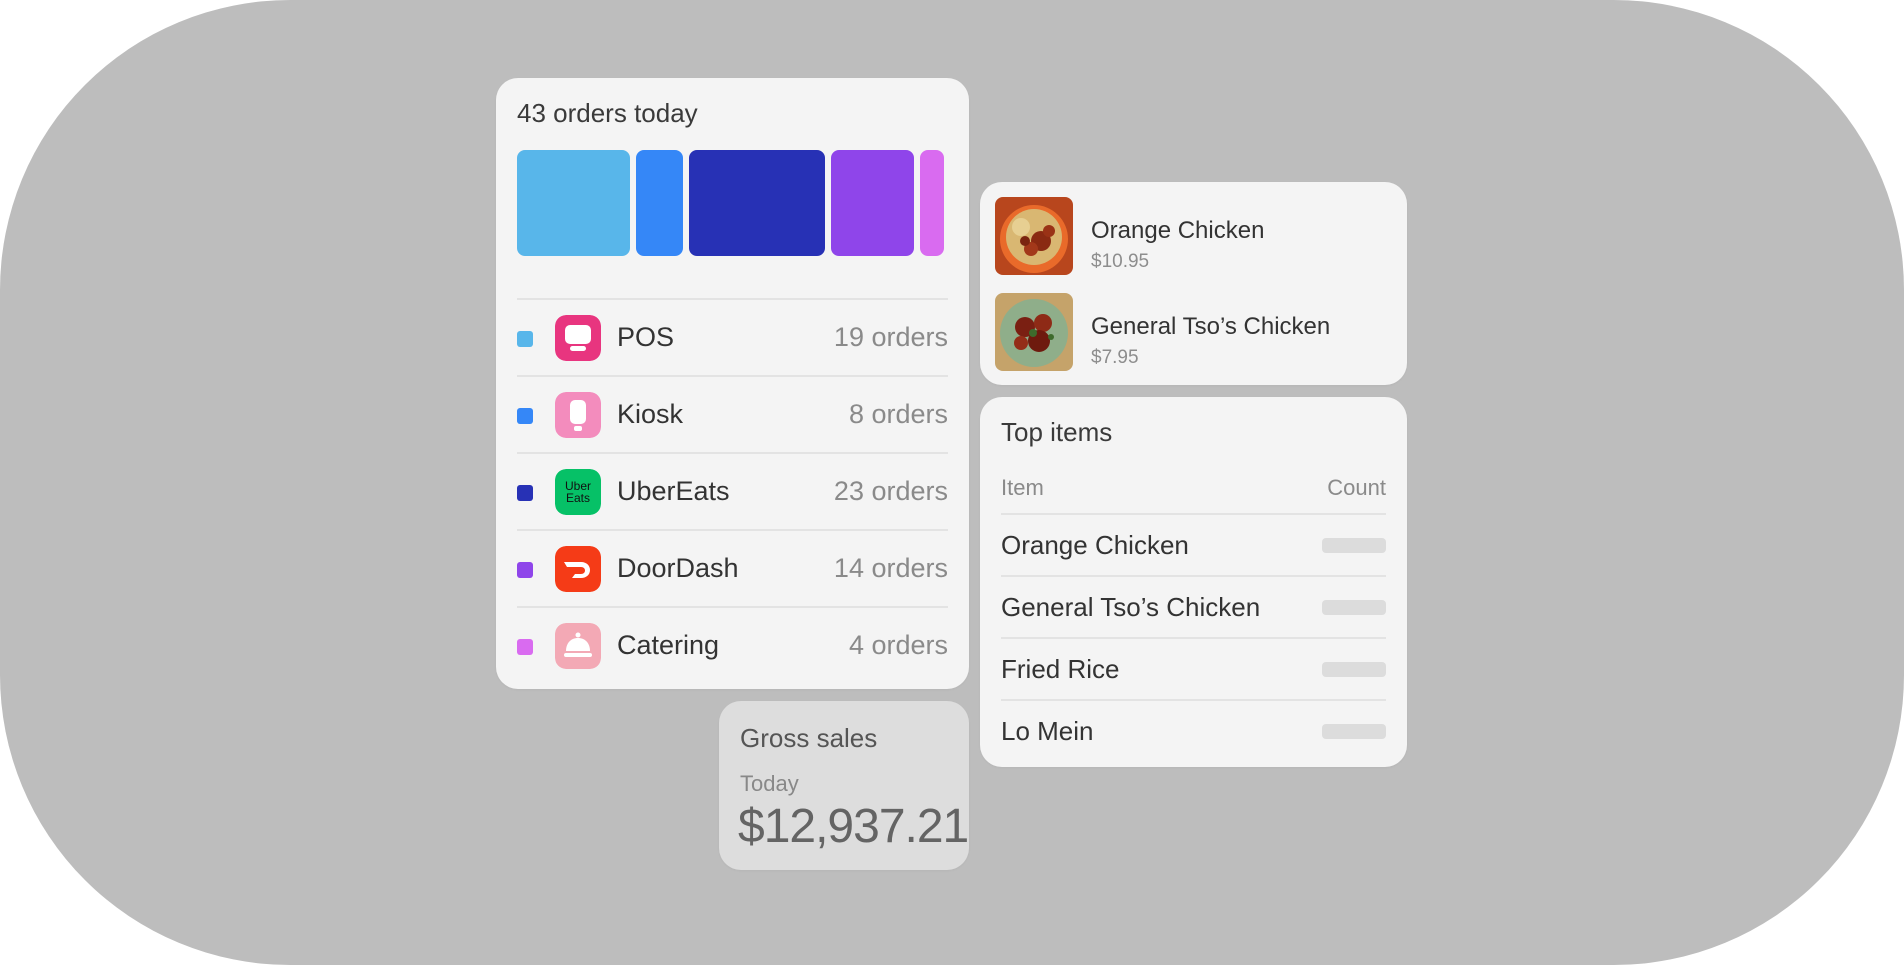 This screenshot has width=1904, height=965. I want to click on bar-segment-catering, so click(932, 203).